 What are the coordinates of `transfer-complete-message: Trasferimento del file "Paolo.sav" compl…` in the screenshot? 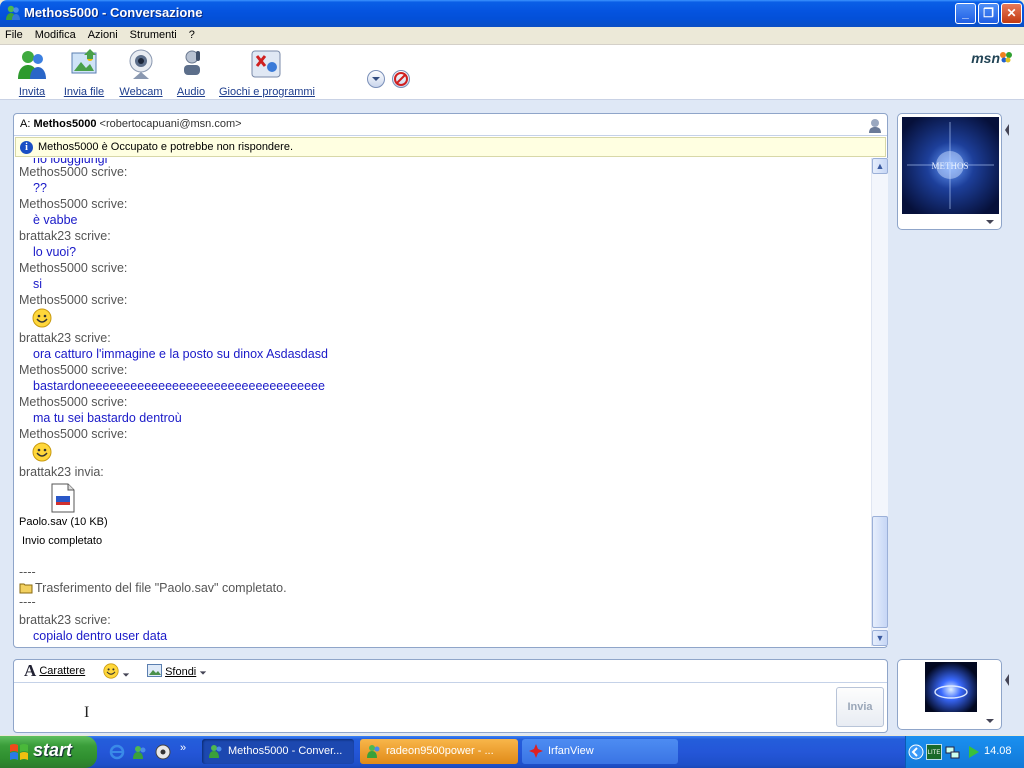 It's located at (161, 588).